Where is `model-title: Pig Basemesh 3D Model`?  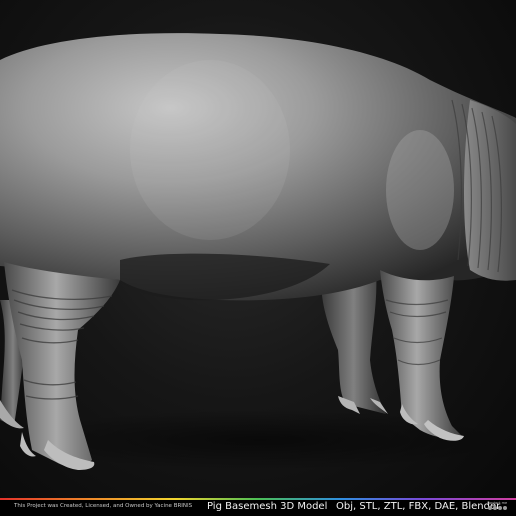 model-title: Pig Basemesh 3D Model is located at coordinates (267, 506).